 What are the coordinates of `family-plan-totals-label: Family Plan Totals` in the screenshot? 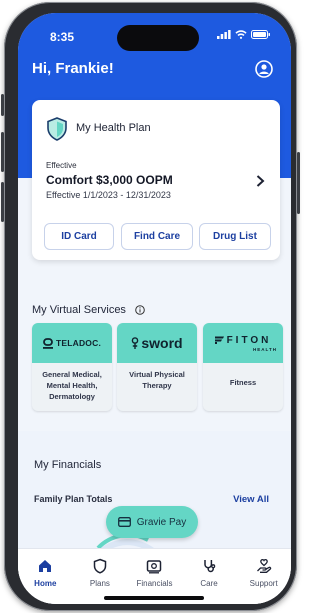 It's located at (73, 499).